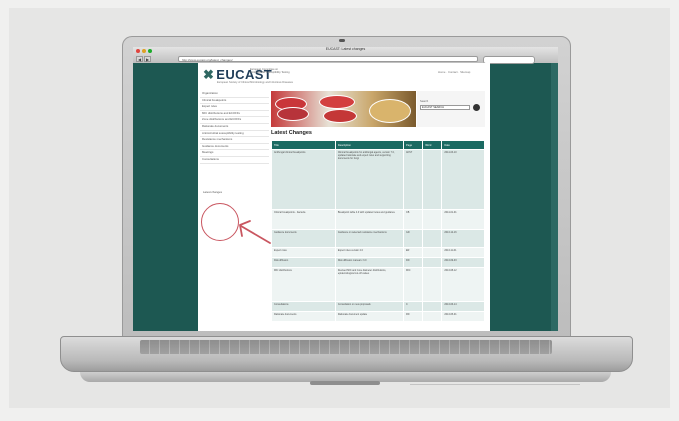 This screenshot has width=679, height=421. What do you see at coordinates (303, 219) in the screenshot?
I see `row-title-link: Clinical breakpoints - bacteria` at bounding box center [303, 219].